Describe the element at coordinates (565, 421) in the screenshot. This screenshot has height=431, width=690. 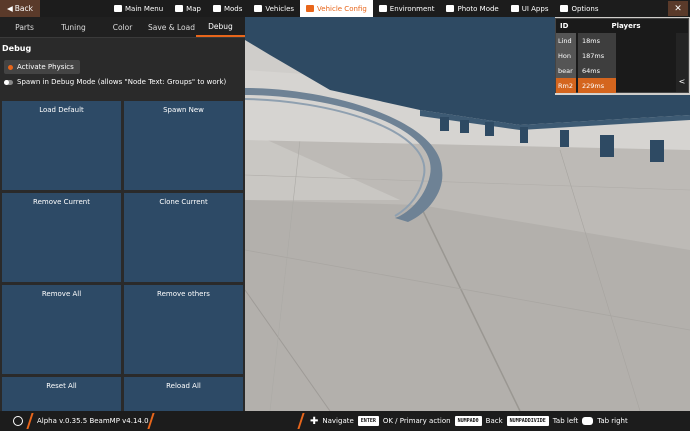
I see `hint-tab-left: Tab left` at that location.